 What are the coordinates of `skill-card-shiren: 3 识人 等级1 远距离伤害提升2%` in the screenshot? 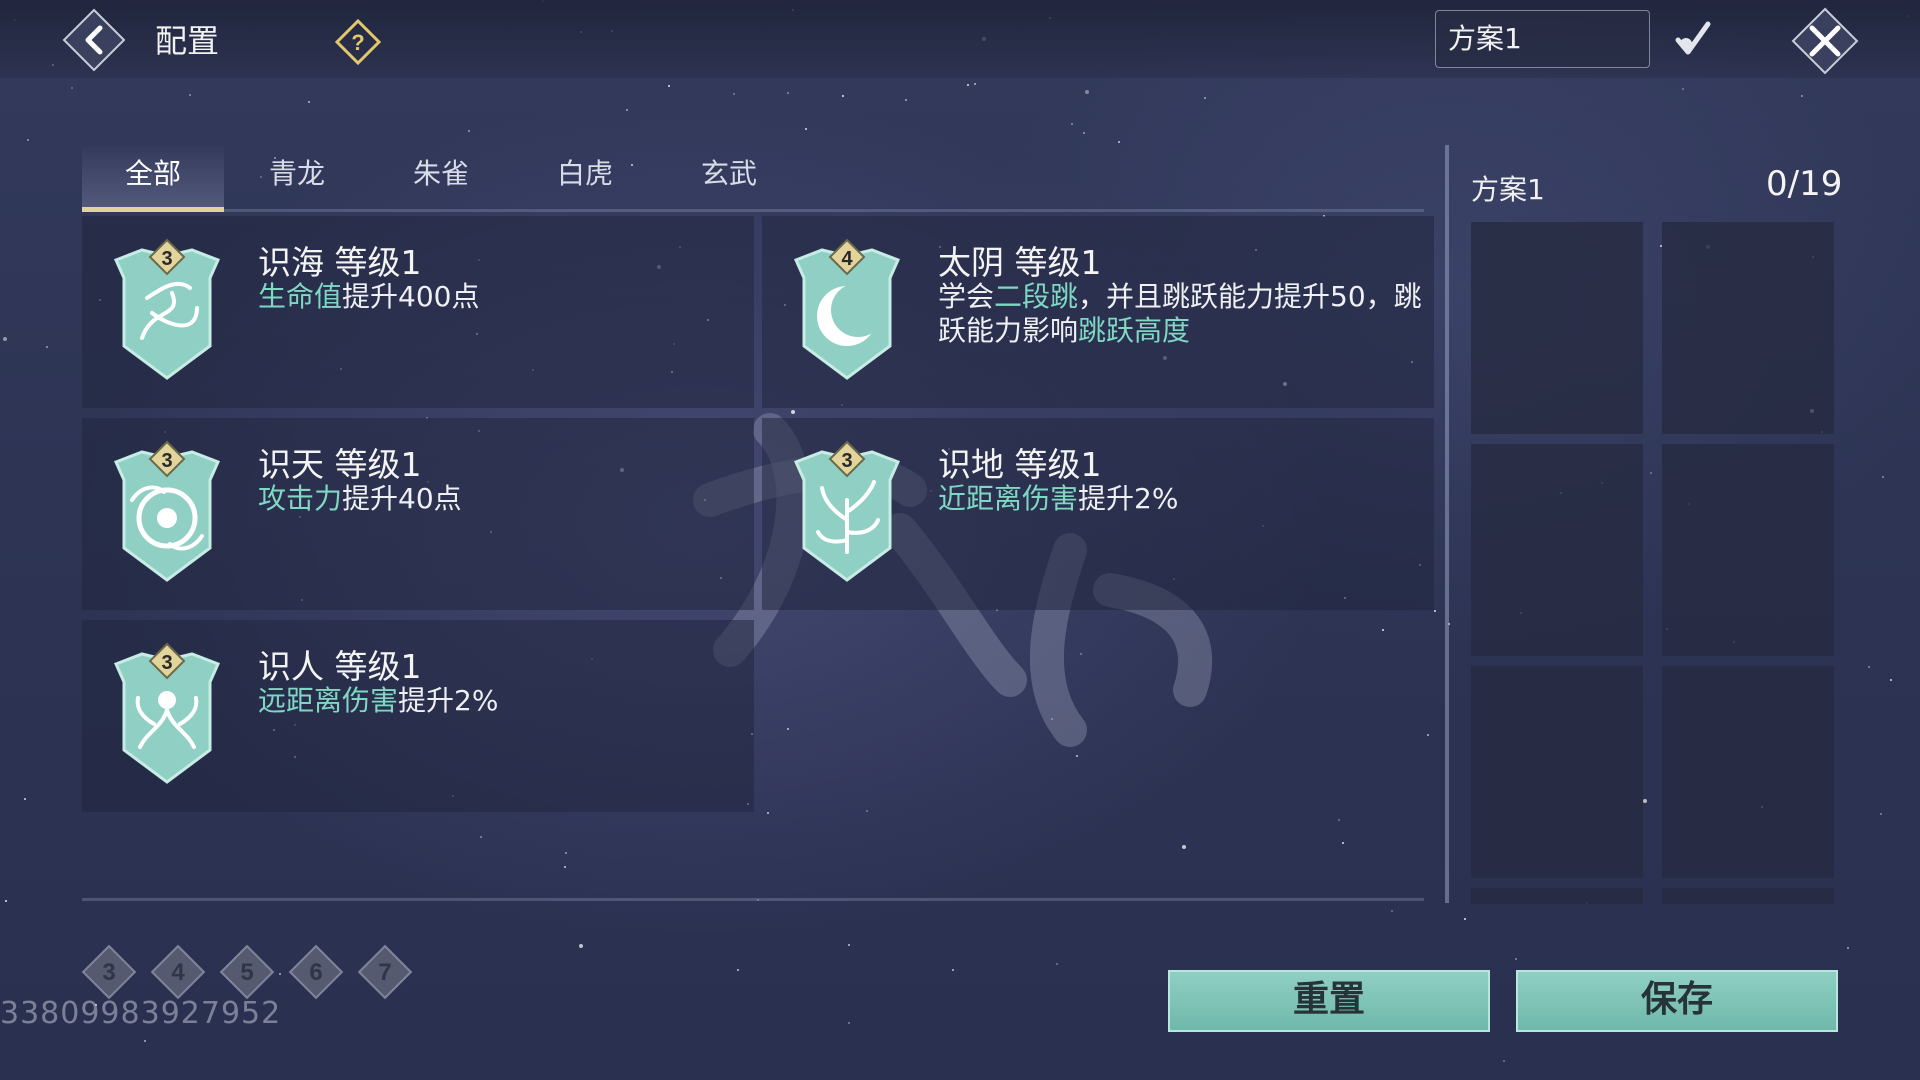 It's located at (418, 716).